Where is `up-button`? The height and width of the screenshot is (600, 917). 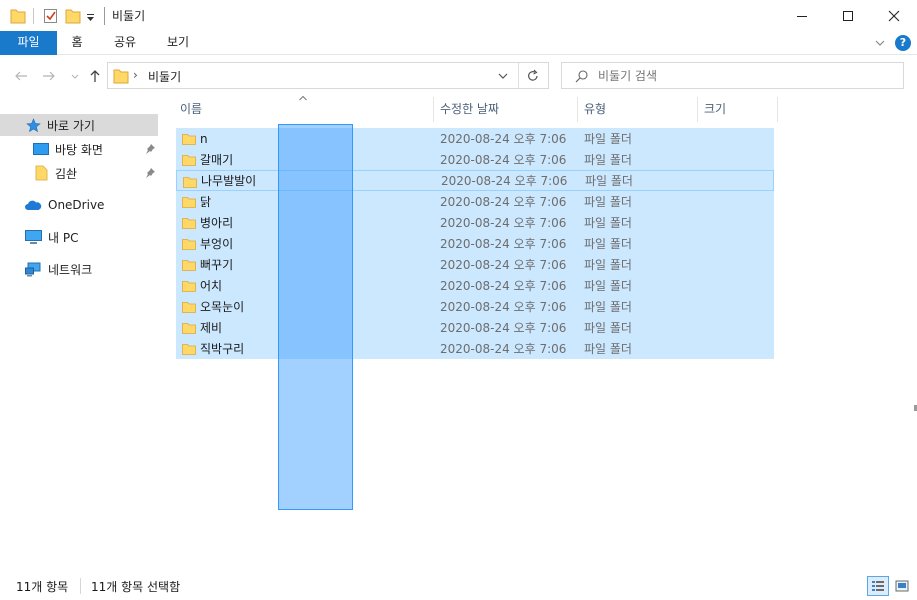 up-button is located at coordinates (95, 76).